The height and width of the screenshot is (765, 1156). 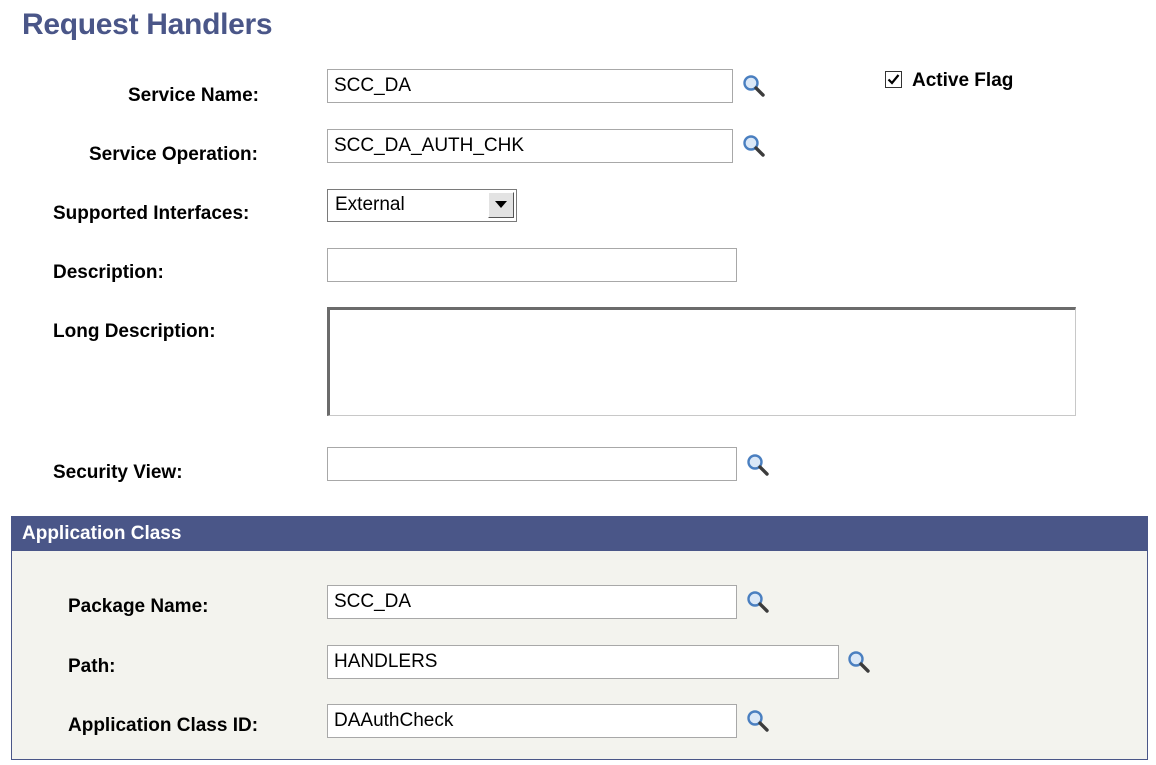 What do you see at coordinates (92, 666) in the screenshot?
I see `path-label: Path:` at bounding box center [92, 666].